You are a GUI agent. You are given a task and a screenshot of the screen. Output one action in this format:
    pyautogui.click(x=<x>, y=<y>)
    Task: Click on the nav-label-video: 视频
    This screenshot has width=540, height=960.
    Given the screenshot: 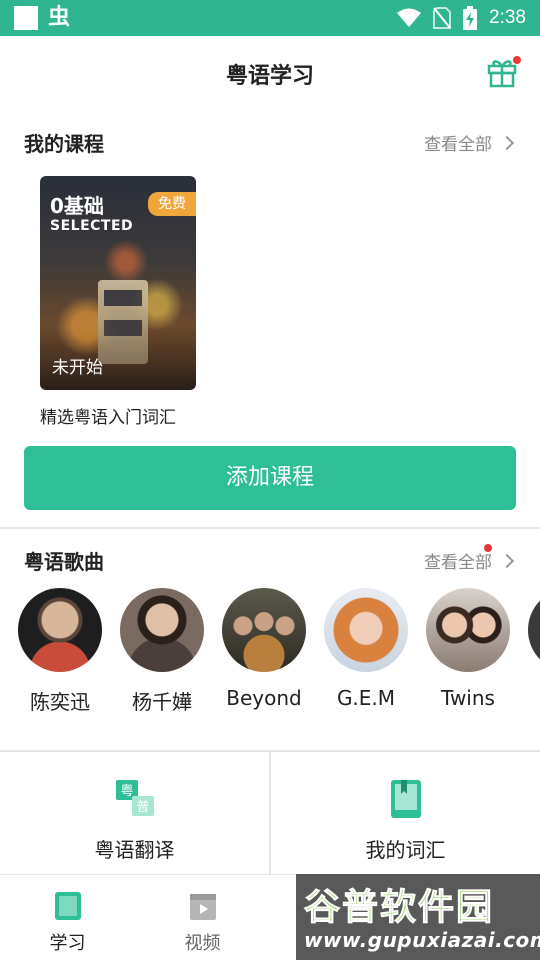 What is the action you would take?
    pyautogui.click(x=202, y=943)
    